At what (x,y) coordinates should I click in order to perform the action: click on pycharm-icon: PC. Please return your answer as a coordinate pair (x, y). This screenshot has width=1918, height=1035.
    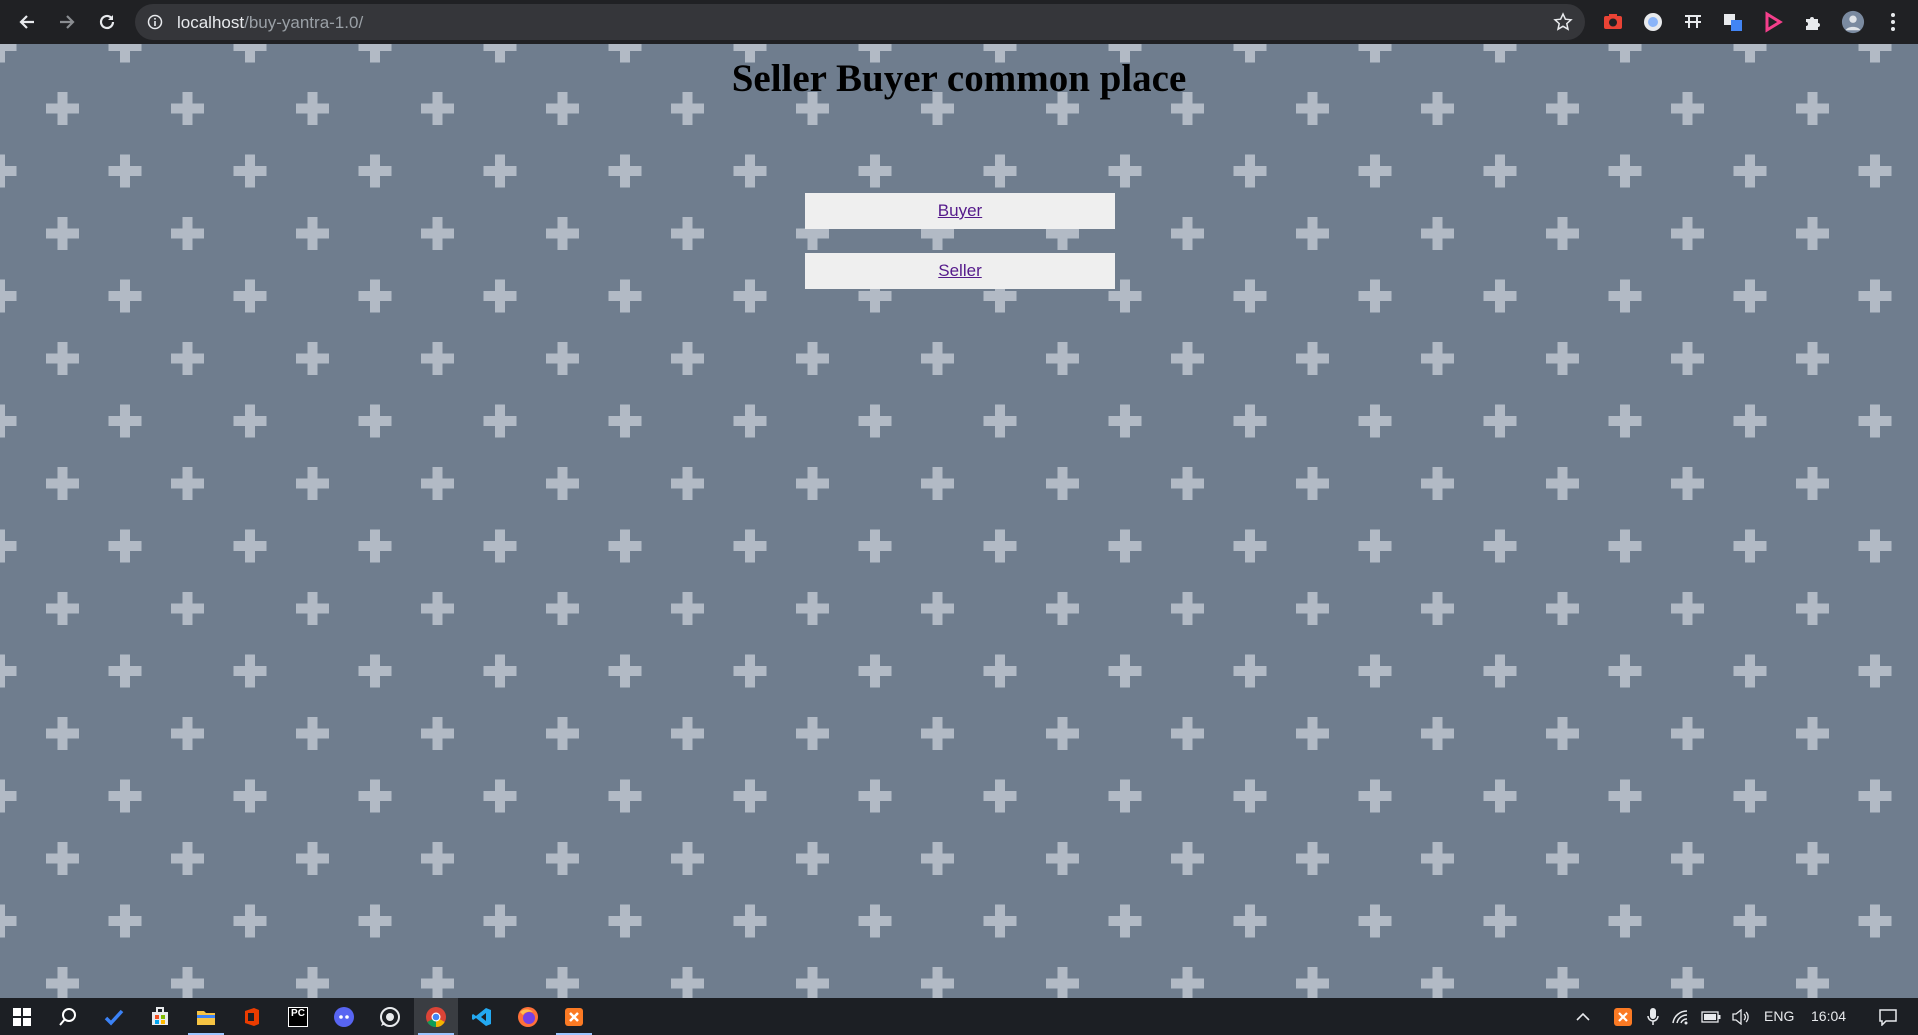
    Looking at the image, I should click on (298, 1016).